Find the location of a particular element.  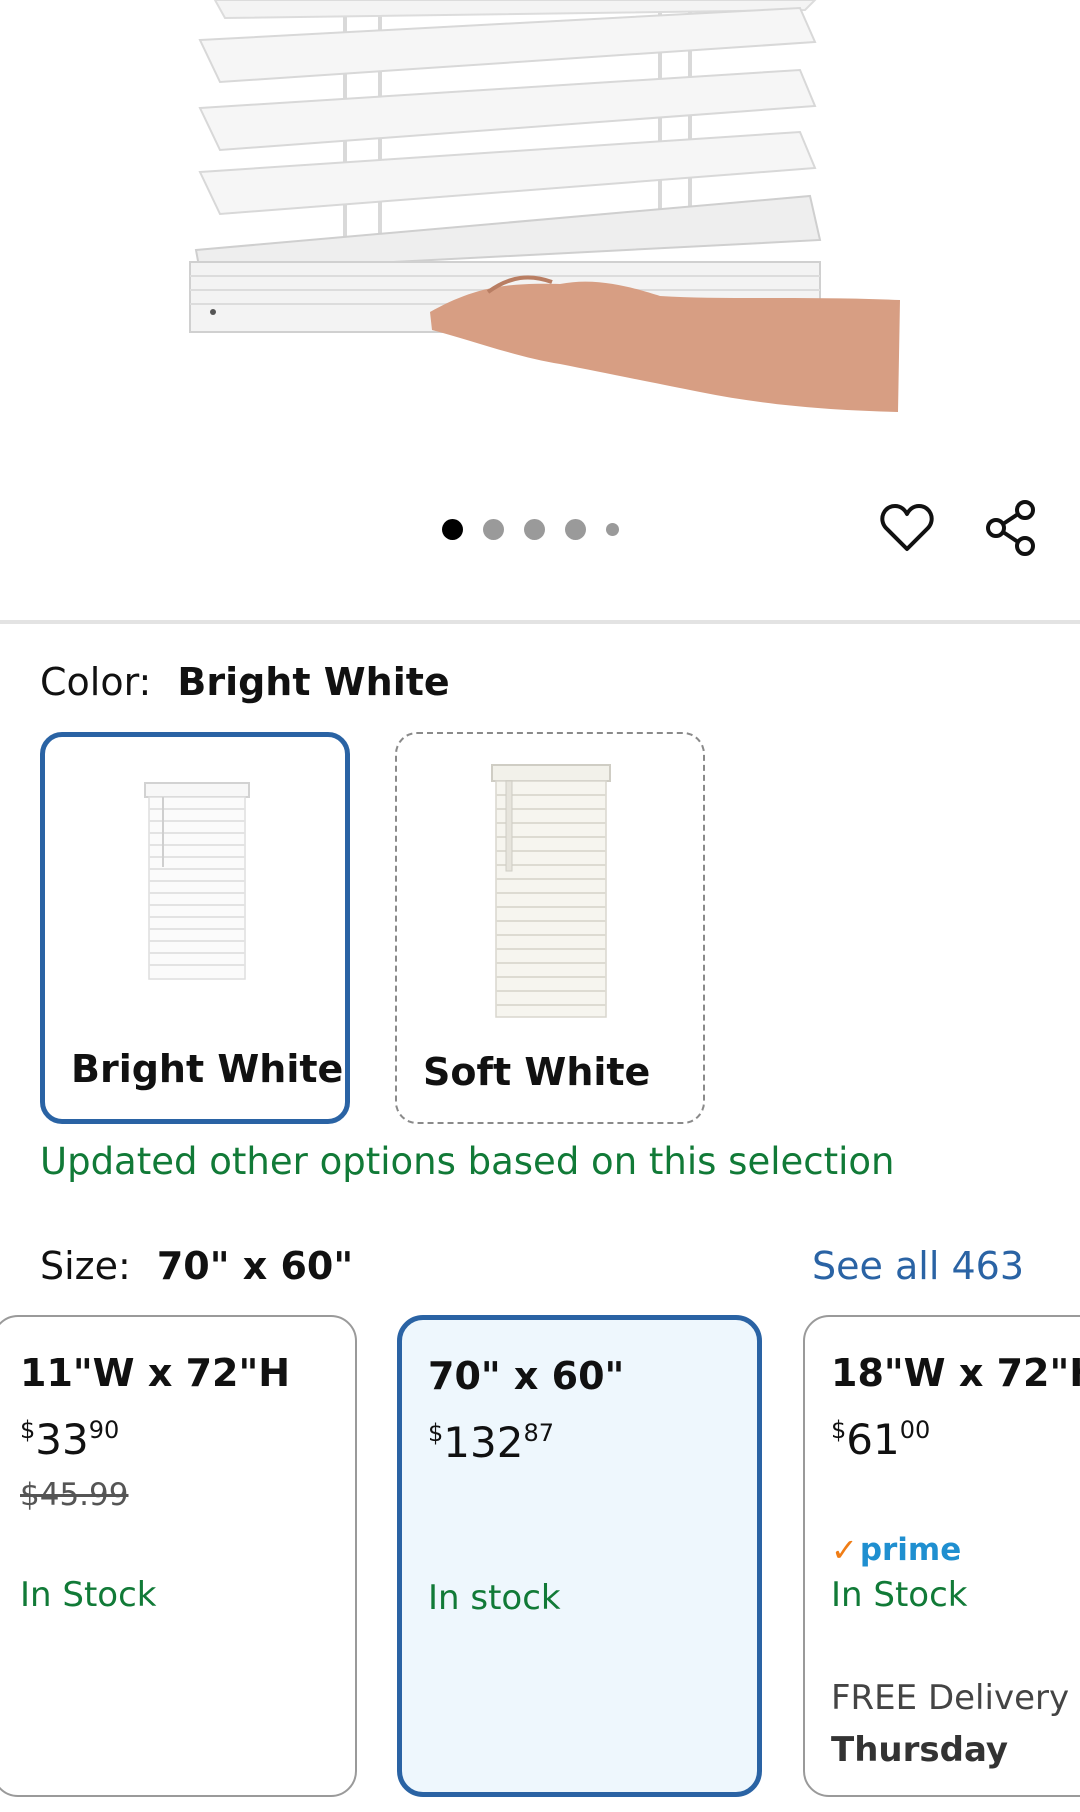

heart-icon is located at coordinates (907, 527).